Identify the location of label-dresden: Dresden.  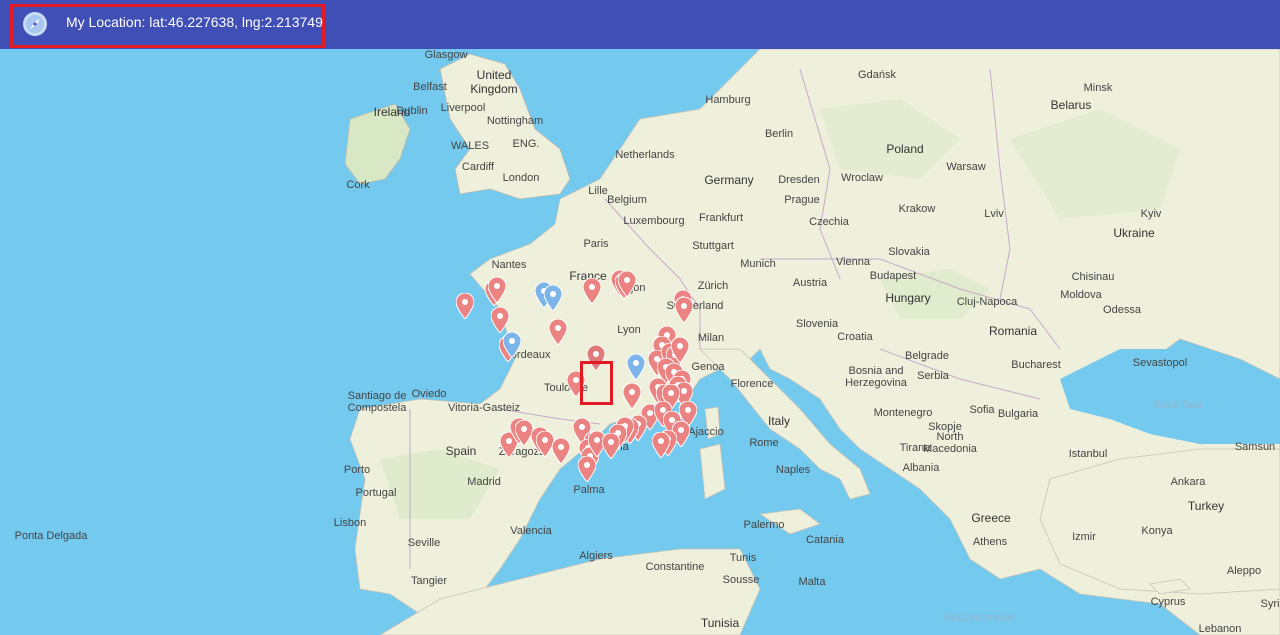
(799, 180).